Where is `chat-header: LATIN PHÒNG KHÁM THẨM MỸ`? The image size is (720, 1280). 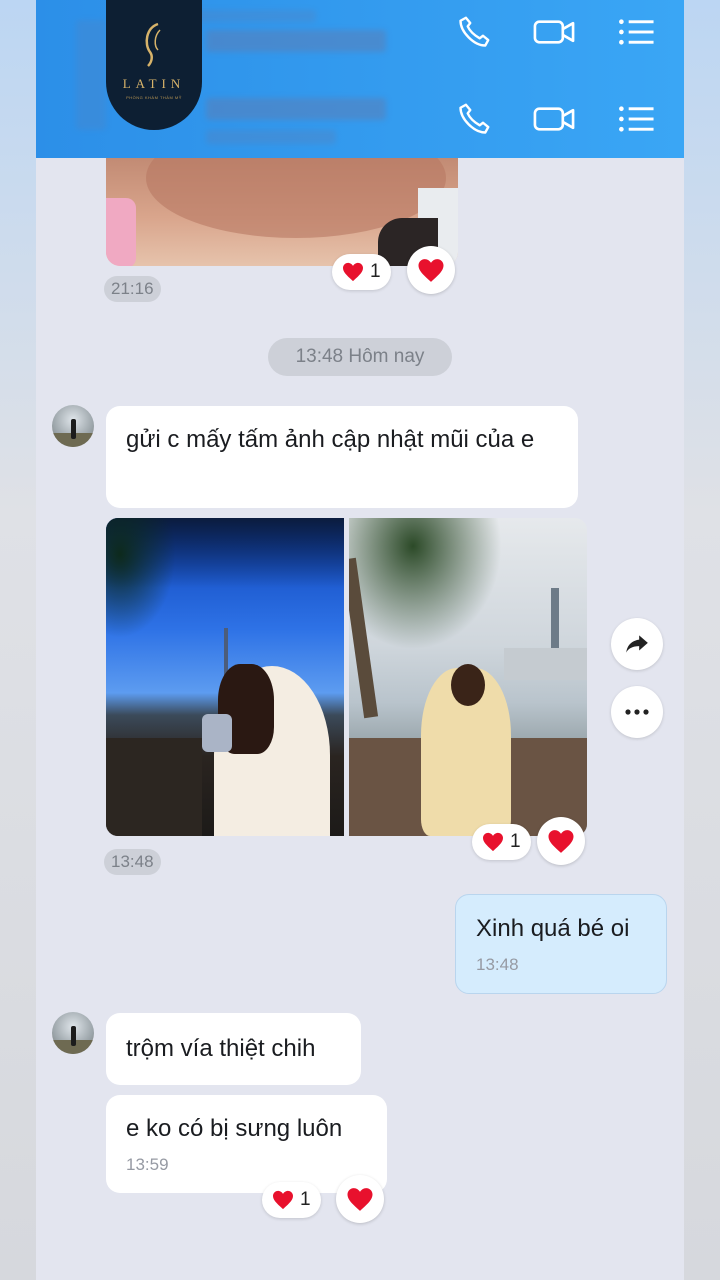 chat-header: LATIN PHÒNG KHÁM THẨM MỸ is located at coordinates (360, 79).